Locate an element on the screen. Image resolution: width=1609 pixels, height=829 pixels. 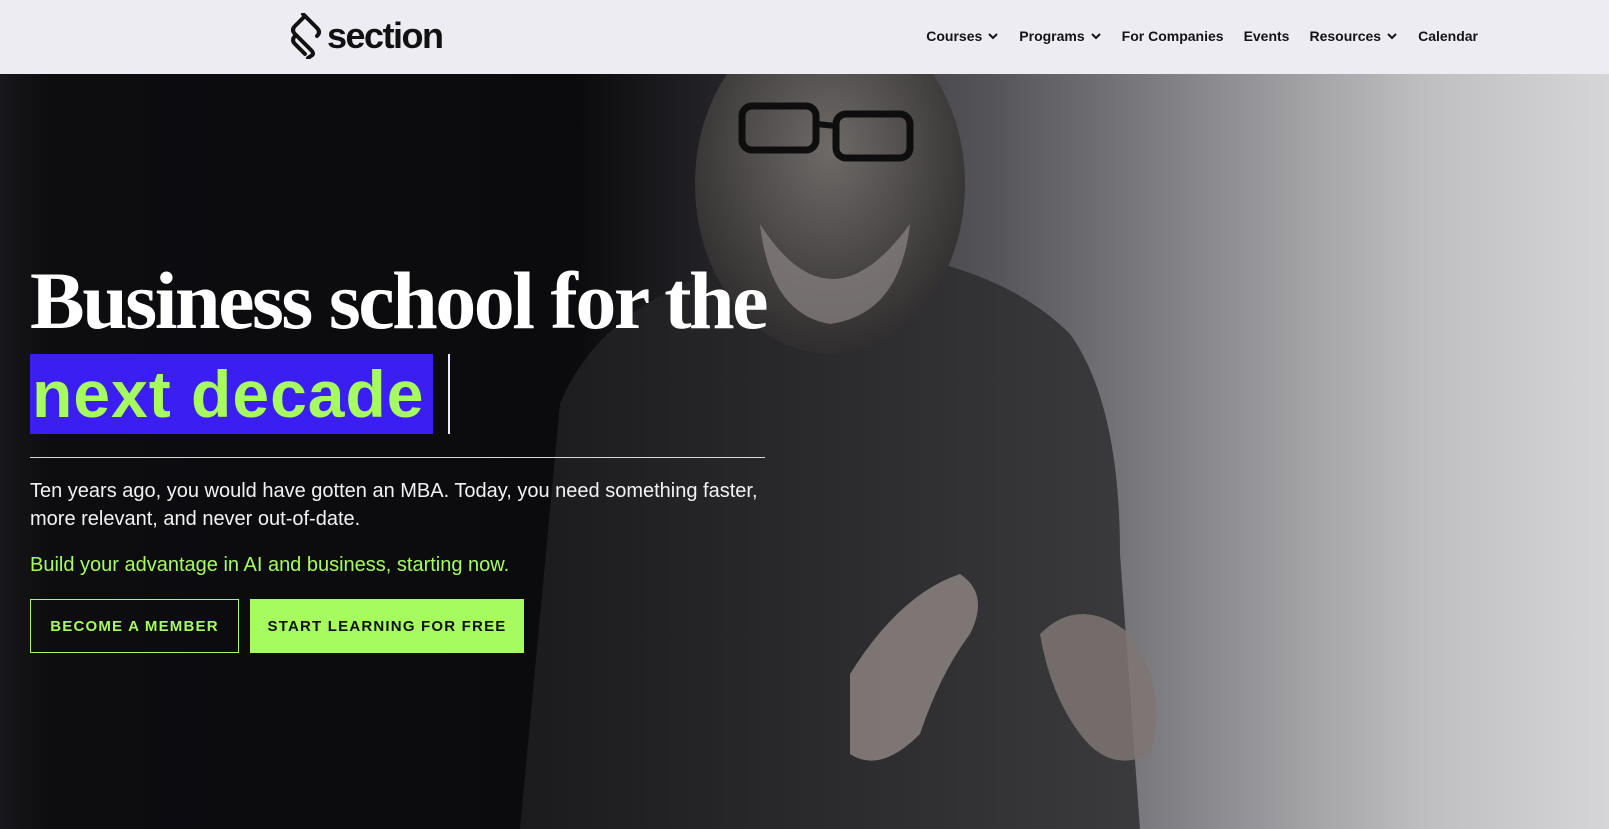
nav-item-calendar: Calendar is located at coordinates (1448, 36).